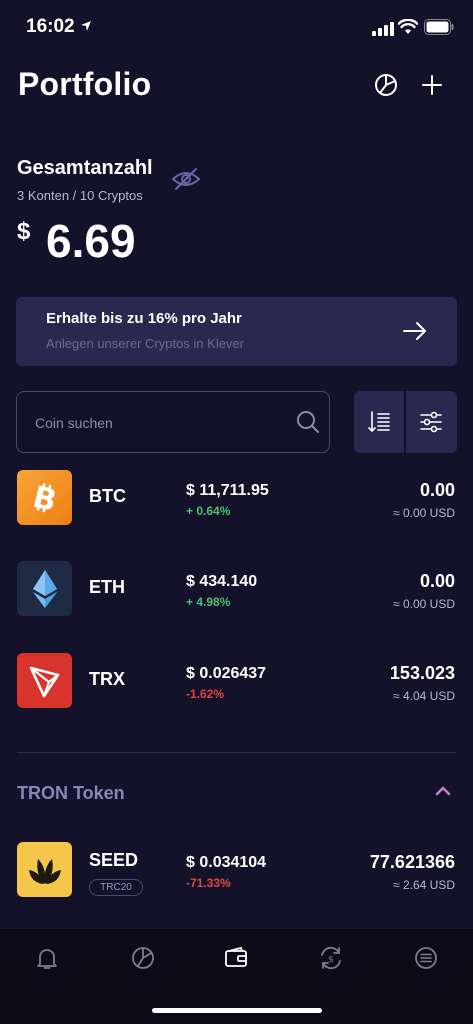 The image size is (473, 1024). What do you see at coordinates (424, 696) in the screenshot?
I see `coin-fiat-value: ≈ 4.04 USD` at bounding box center [424, 696].